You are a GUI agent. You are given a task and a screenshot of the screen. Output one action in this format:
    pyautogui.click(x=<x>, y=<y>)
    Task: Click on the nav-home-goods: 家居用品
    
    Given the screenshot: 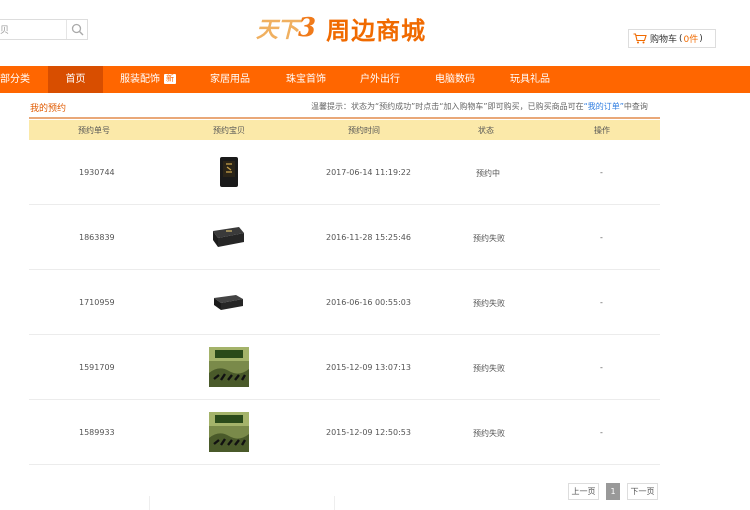 What is the action you would take?
    pyautogui.click(x=230, y=79)
    